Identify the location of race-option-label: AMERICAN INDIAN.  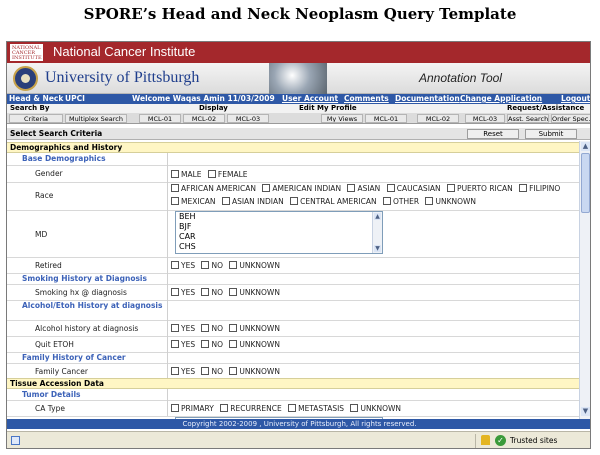
(307, 188).